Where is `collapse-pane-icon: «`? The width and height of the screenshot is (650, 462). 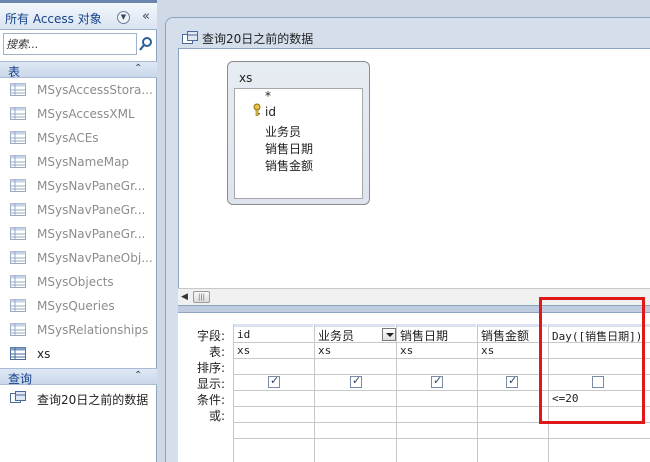
collapse-pane-icon: « is located at coordinates (146, 17).